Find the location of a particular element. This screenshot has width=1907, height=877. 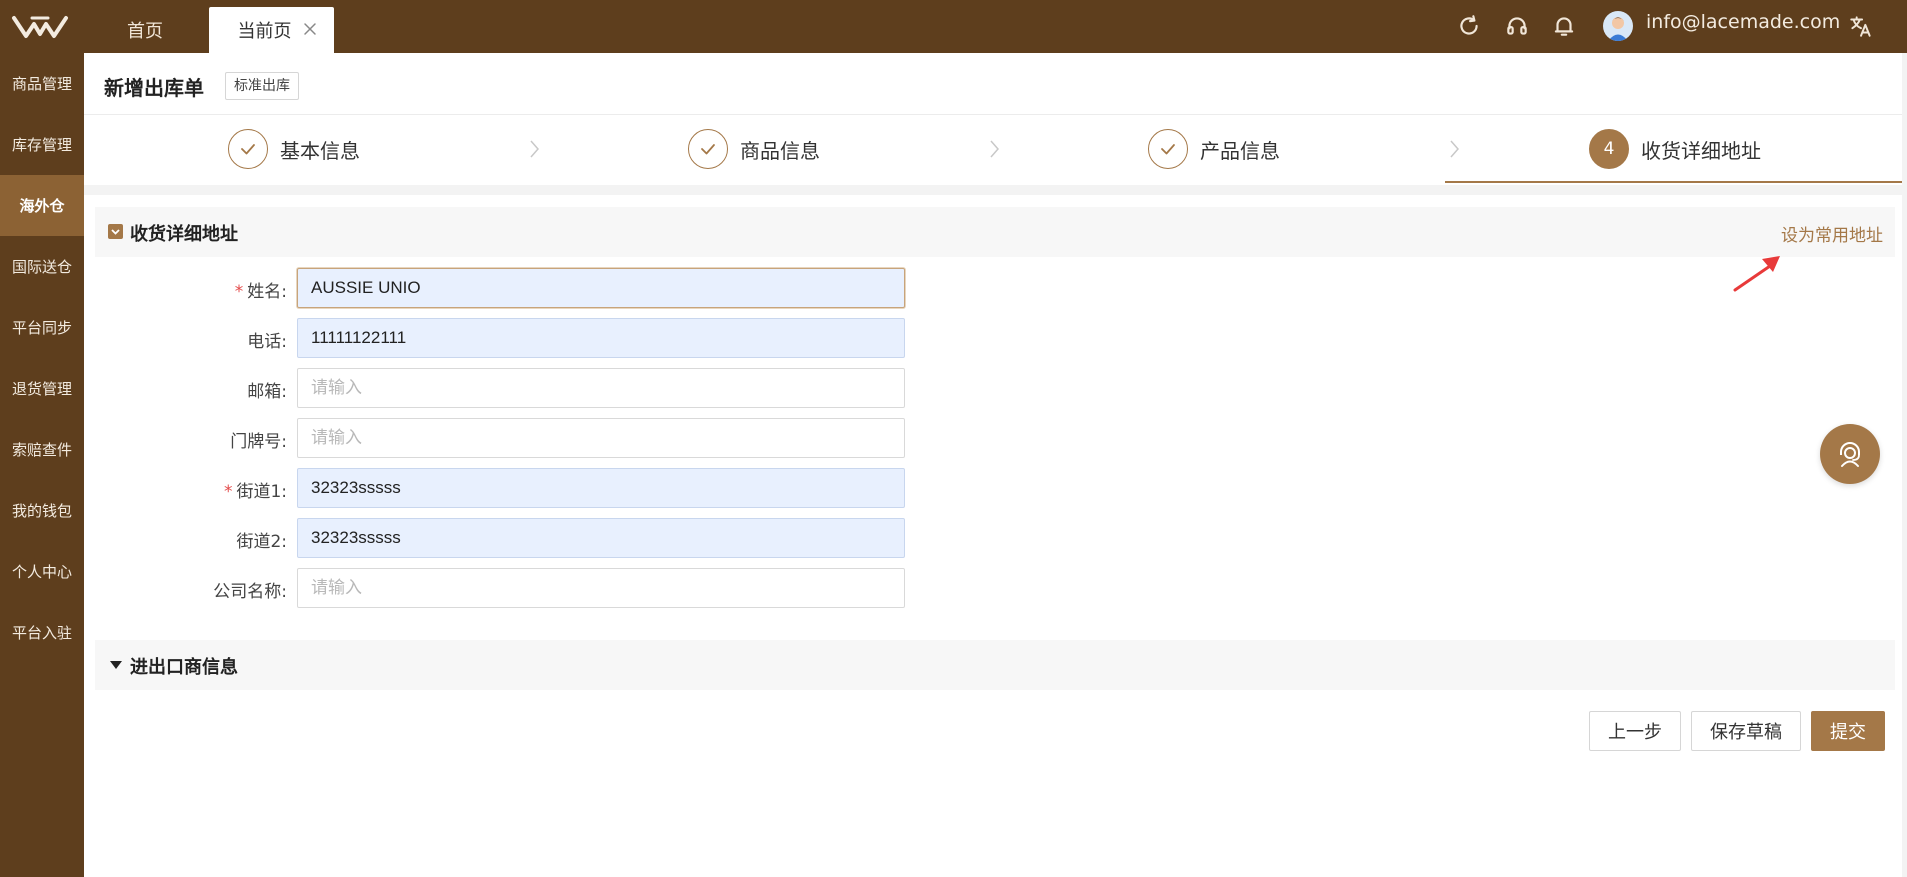

sidebar-item-overseas-warehouse: 海外仓 is located at coordinates (42, 205).